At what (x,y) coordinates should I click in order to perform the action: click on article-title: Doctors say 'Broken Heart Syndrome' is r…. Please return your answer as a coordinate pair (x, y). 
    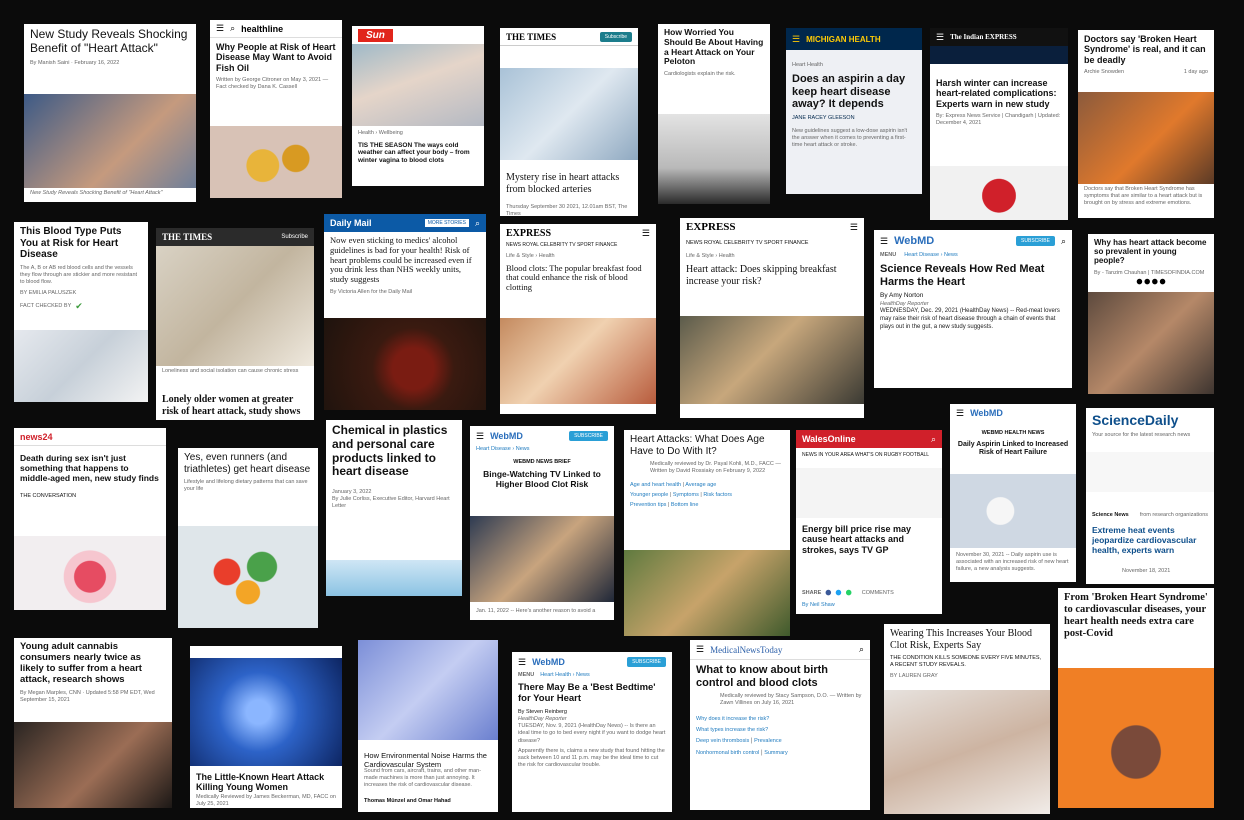
    Looking at the image, I should click on (1146, 49).